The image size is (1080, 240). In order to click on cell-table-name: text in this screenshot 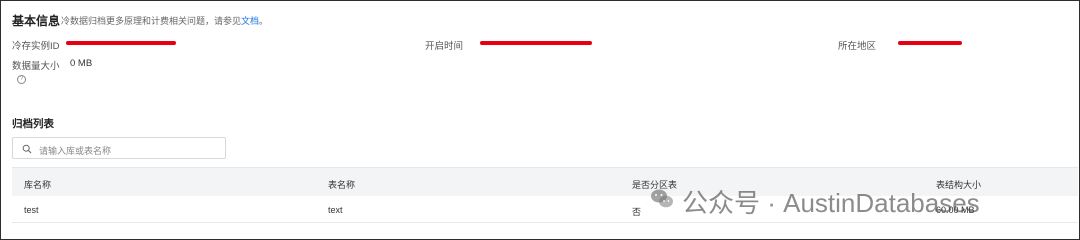, I will do `click(335, 210)`.